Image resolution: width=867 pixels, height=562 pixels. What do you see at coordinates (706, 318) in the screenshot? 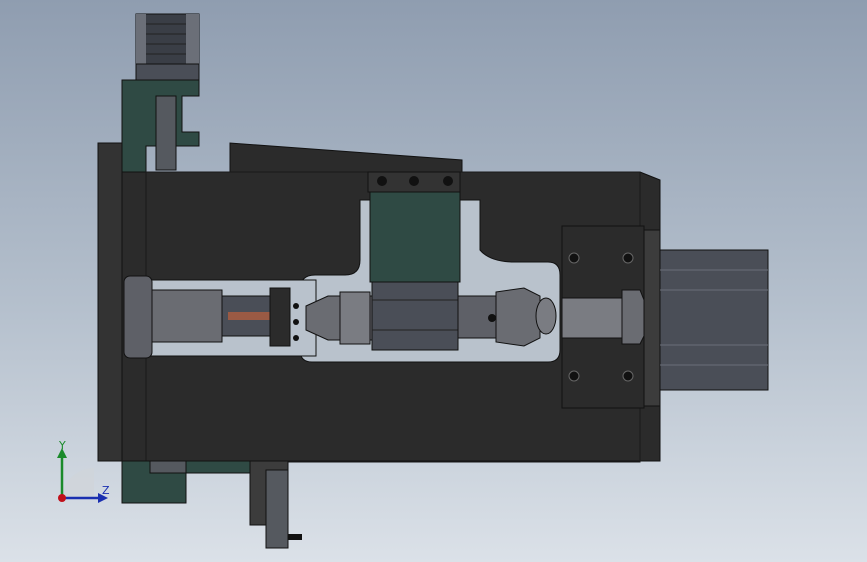
I see `right-cylinder` at bounding box center [706, 318].